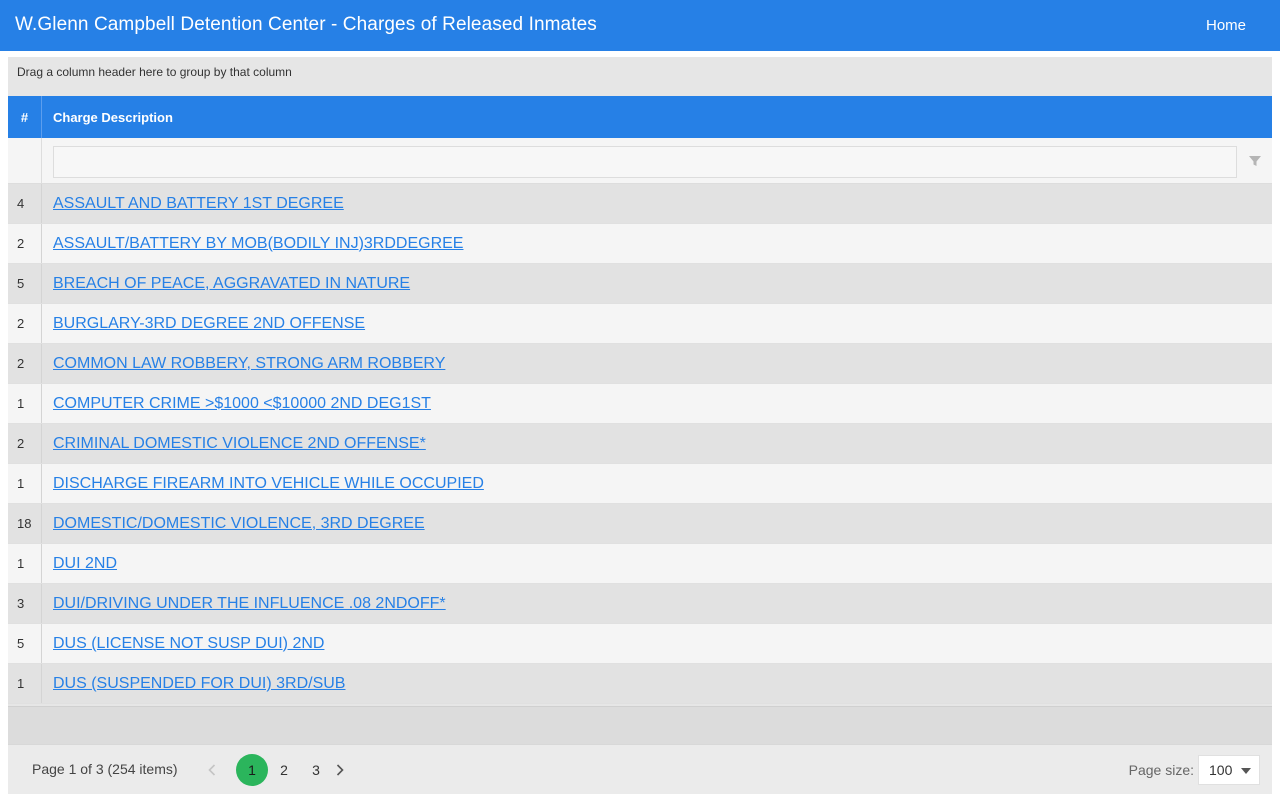 This screenshot has width=1280, height=800. I want to click on charge-description-link: ASSAULT AND BATTERY 1ST DEGREE, so click(198, 204).